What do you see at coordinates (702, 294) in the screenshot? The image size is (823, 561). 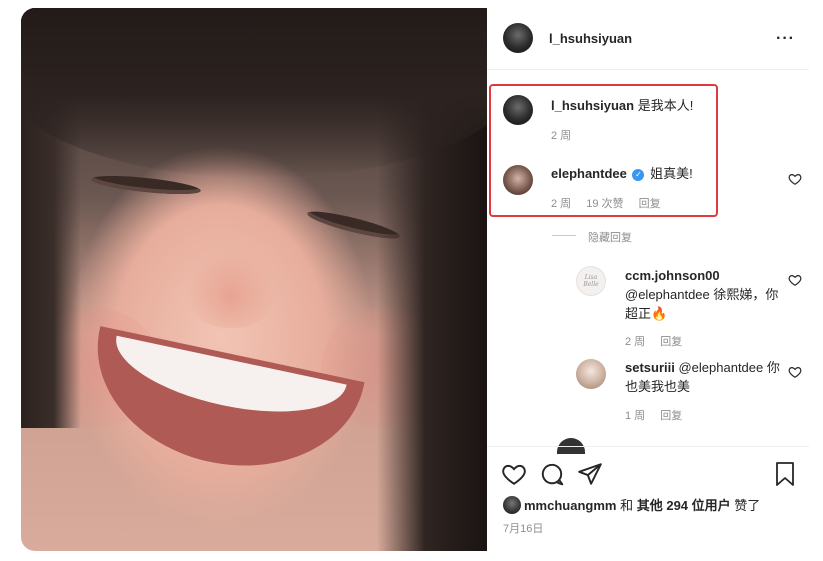 I see `reply-text-line: @elephantdee 徐熙娣，你` at bounding box center [702, 294].